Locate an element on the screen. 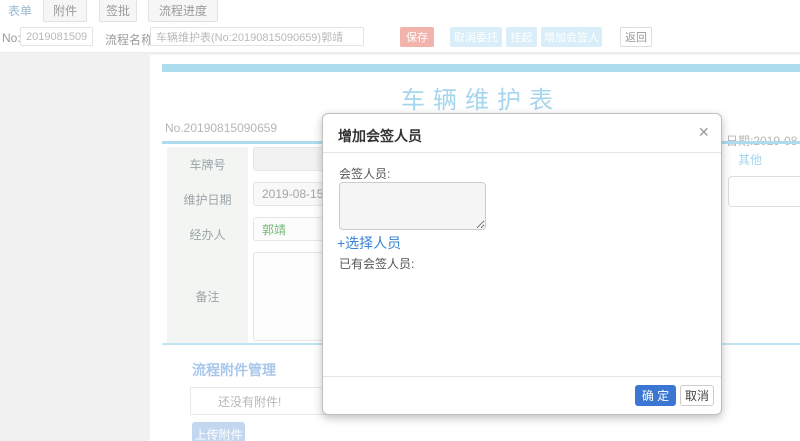 The height and width of the screenshot is (441, 800). tab-form: 表单 is located at coordinates (20, 11).